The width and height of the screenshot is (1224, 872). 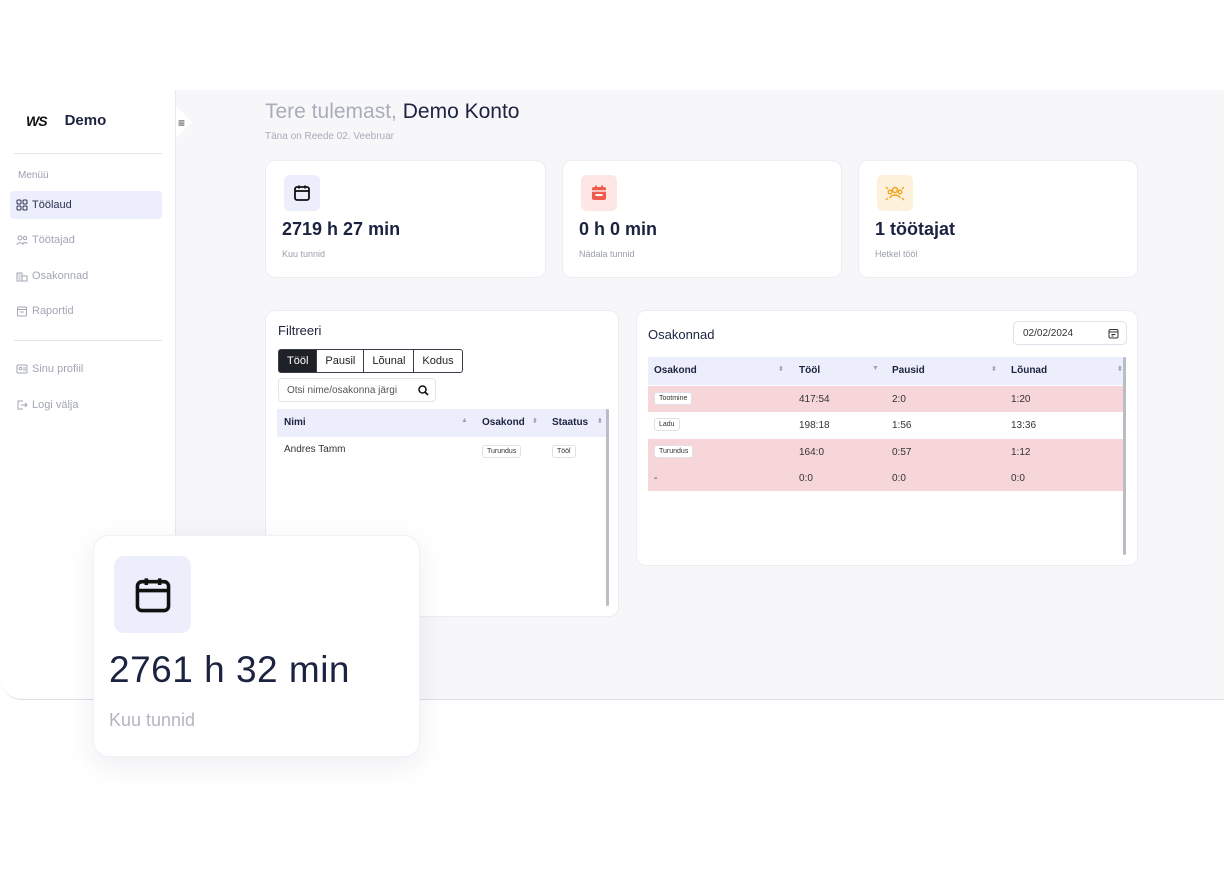 I want to click on menu-icon: ≡, so click(x=181, y=123).